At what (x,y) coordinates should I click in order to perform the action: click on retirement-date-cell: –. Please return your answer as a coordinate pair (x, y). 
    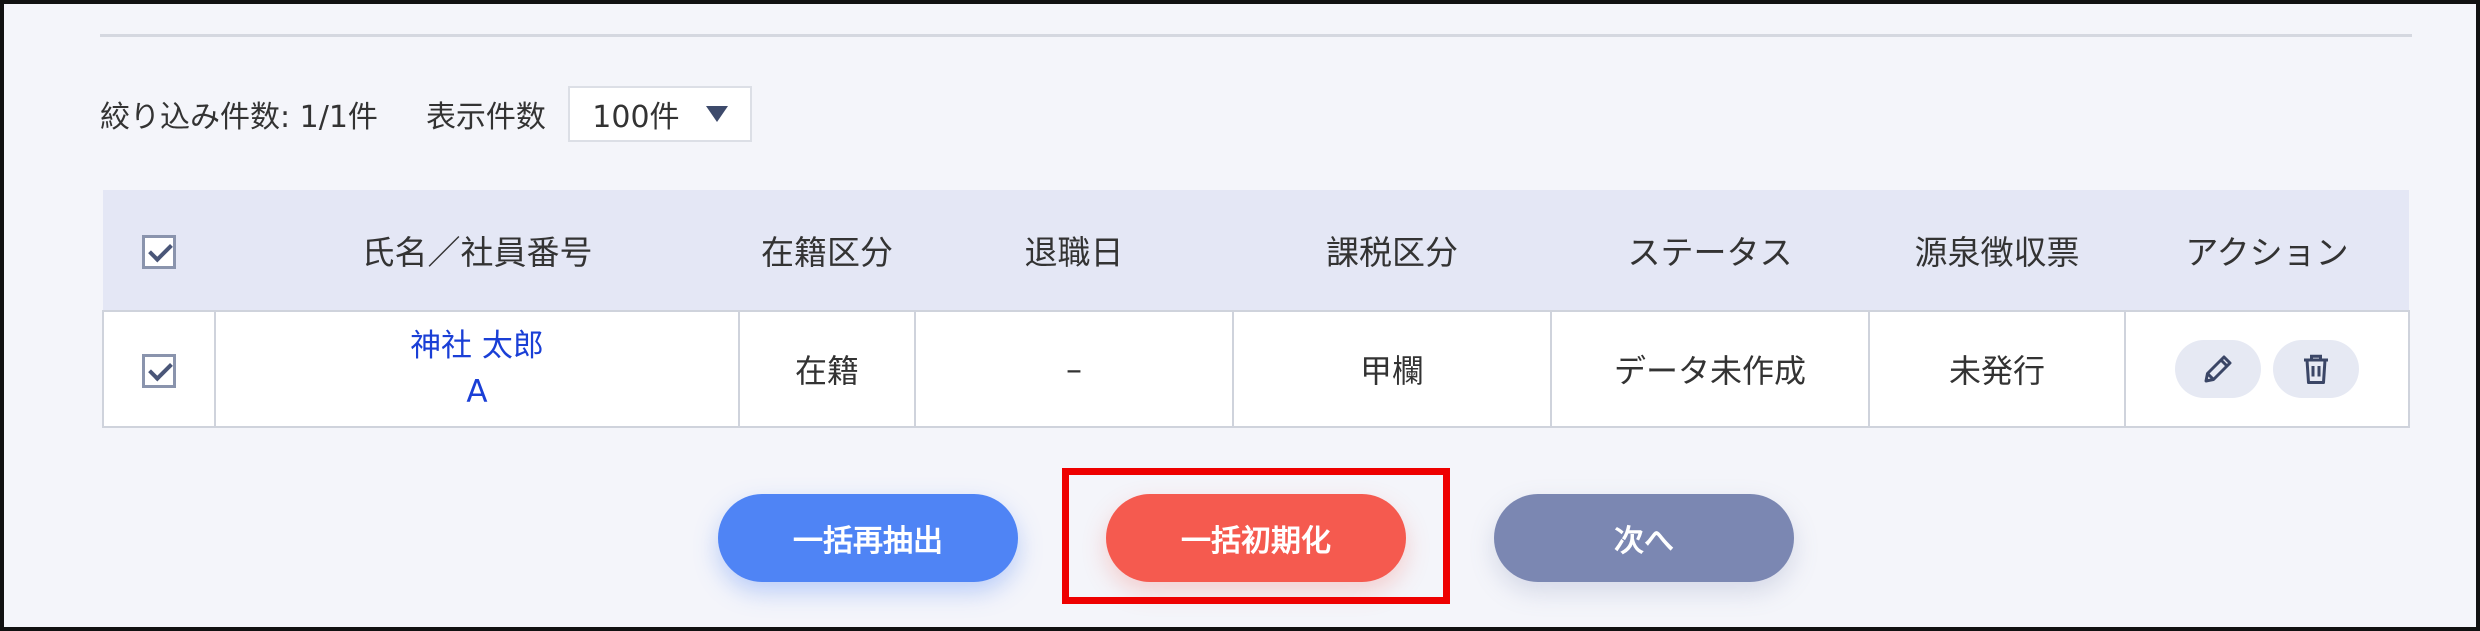
    Looking at the image, I should click on (1074, 369).